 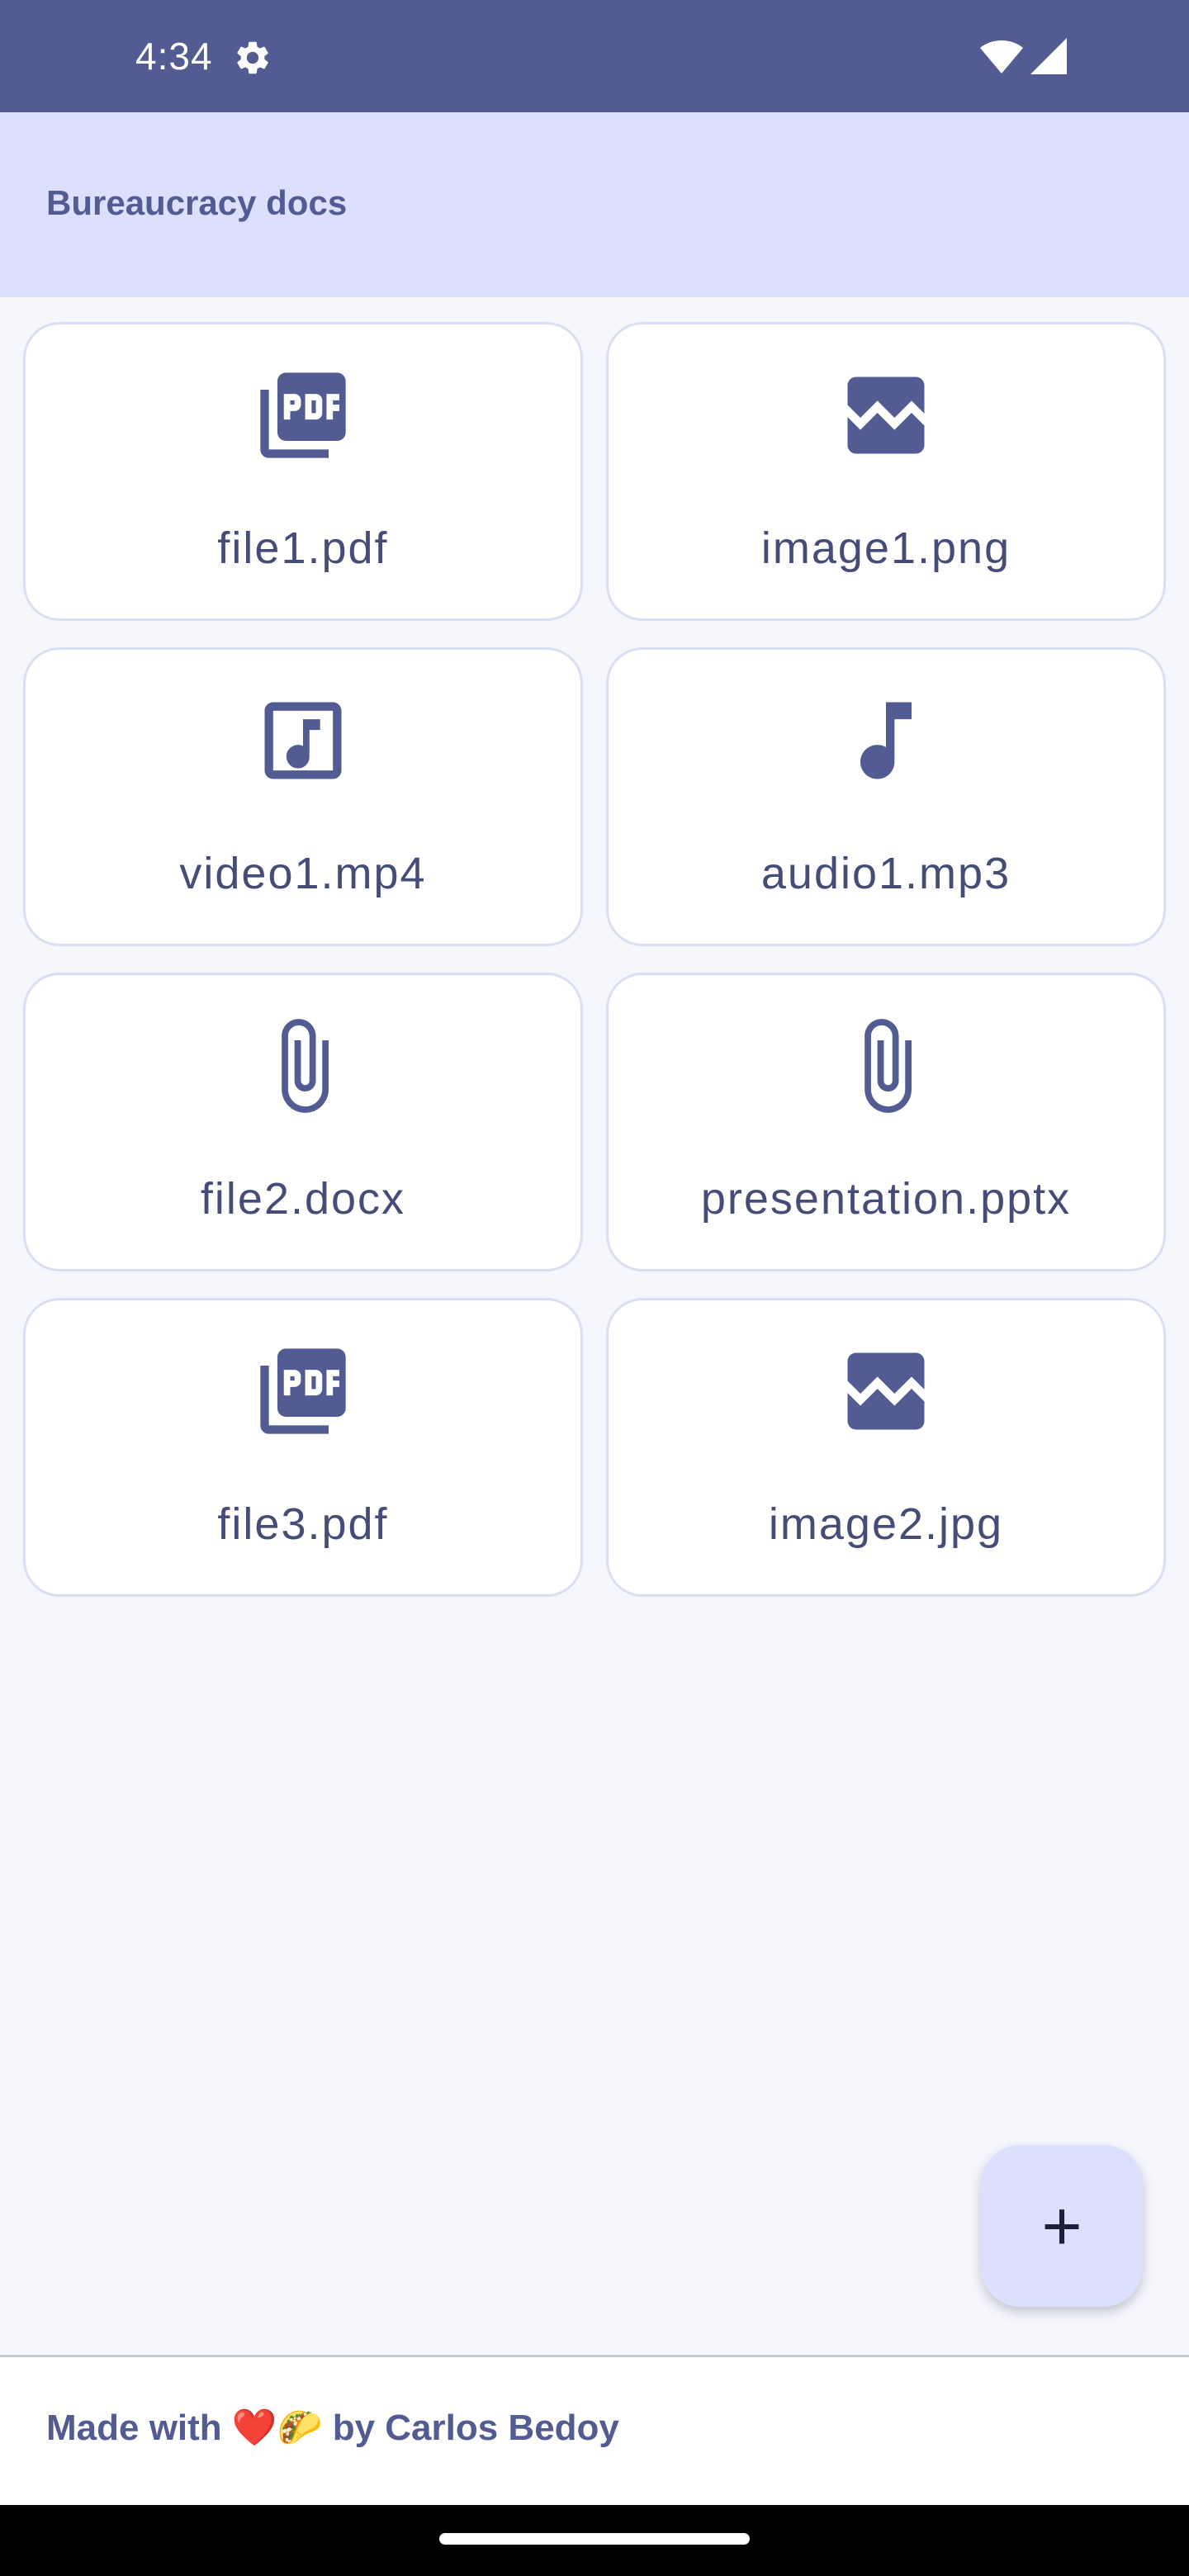 I want to click on footer-credit: Made with ❤️🌮 by Carlos Bedoy, so click(x=332, y=2428).